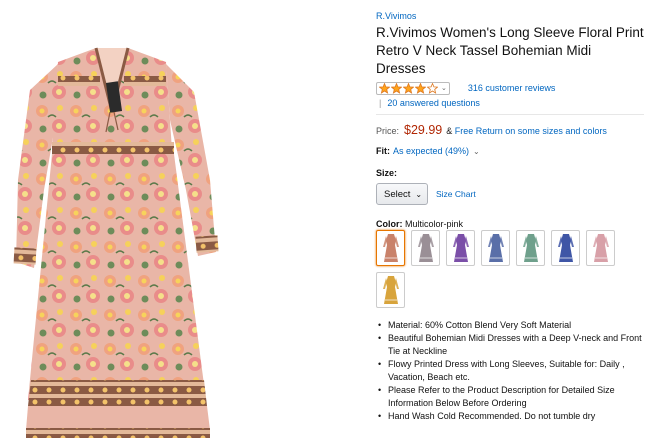  Describe the element at coordinates (431, 151) in the screenshot. I see `fit-value-link: As expected (49%)` at that location.